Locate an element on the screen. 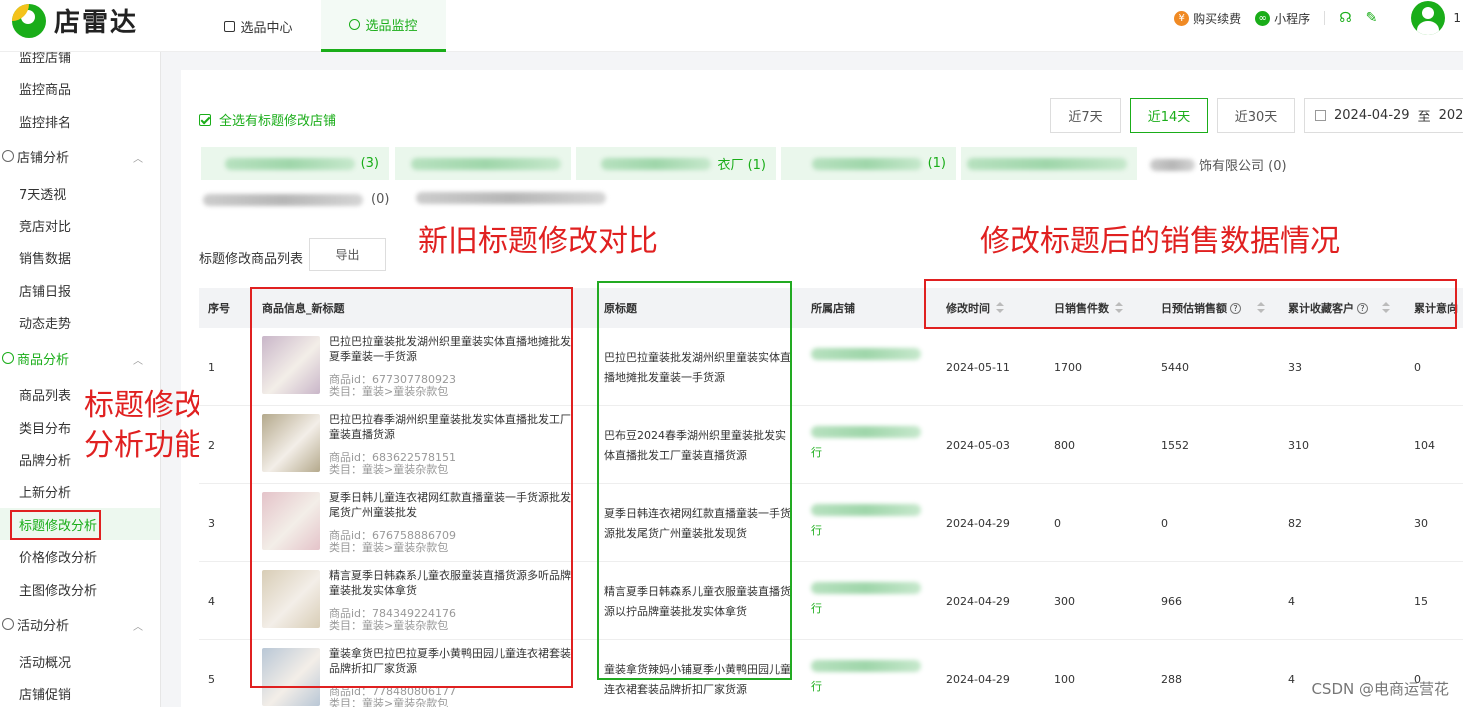 The width and height of the screenshot is (1463, 707). sidebar-item-monitor-shops: 监控店铺 is located at coordinates (80, 62).